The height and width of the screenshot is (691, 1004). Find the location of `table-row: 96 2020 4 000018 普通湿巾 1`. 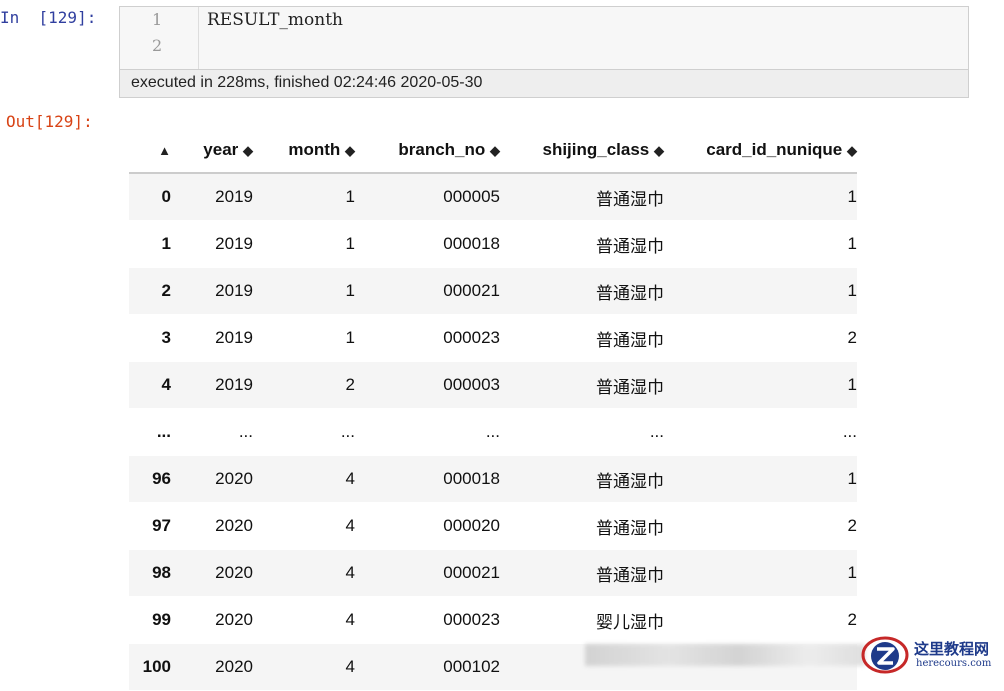

table-row: 96 2020 4 000018 普通湿巾 1 is located at coordinates (493, 479).